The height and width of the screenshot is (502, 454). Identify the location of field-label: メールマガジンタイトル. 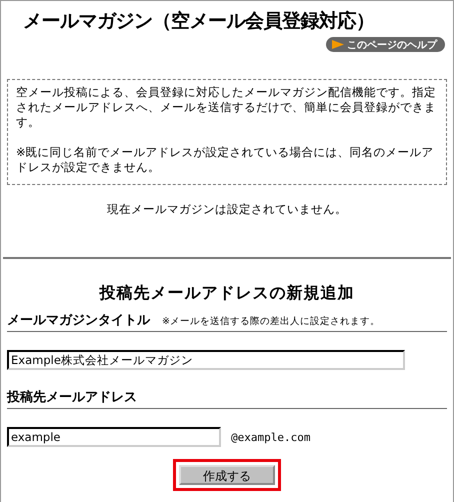
(78, 320).